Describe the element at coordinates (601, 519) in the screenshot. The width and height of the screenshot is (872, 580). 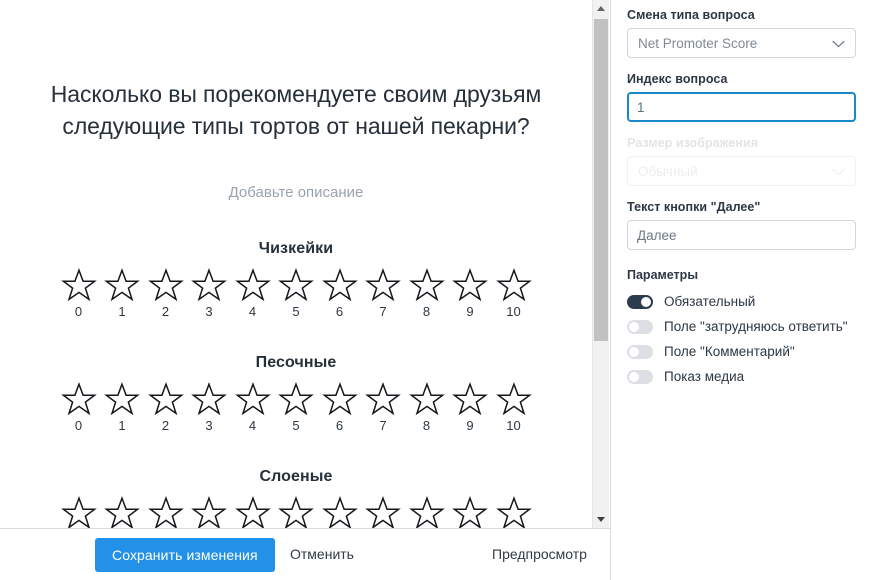
I see `scroll-down-arrow-icon` at that location.